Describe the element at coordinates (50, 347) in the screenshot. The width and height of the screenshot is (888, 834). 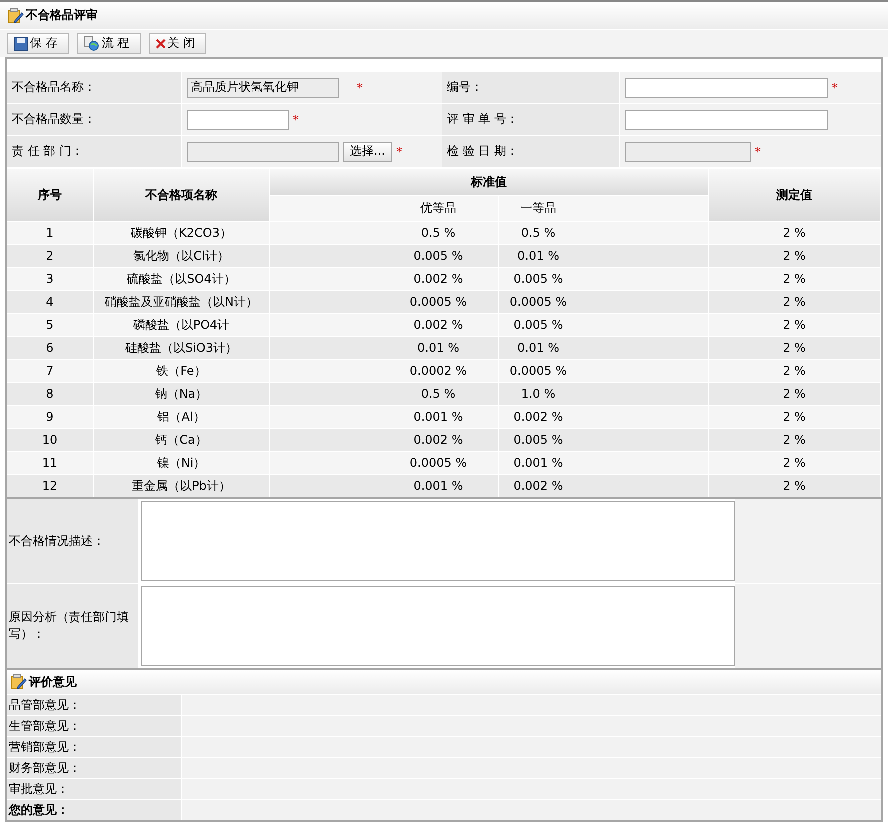
I see `table-cell: 6` at that location.